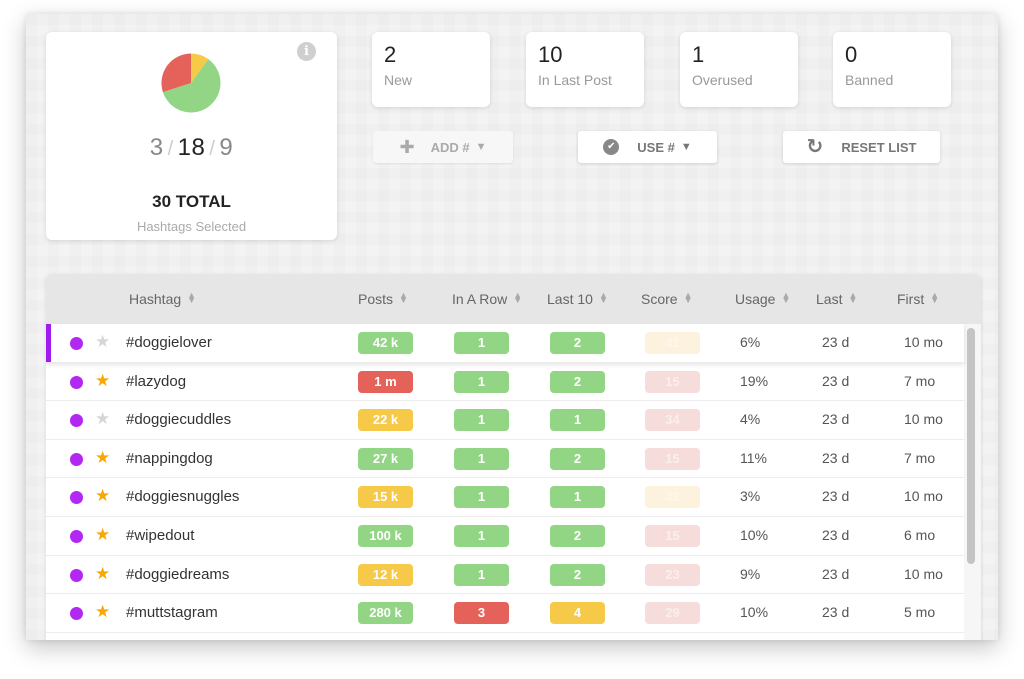  What do you see at coordinates (385, 535) in the screenshot?
I see `posts-badge: 100 k` at bounding box center [385, 535].